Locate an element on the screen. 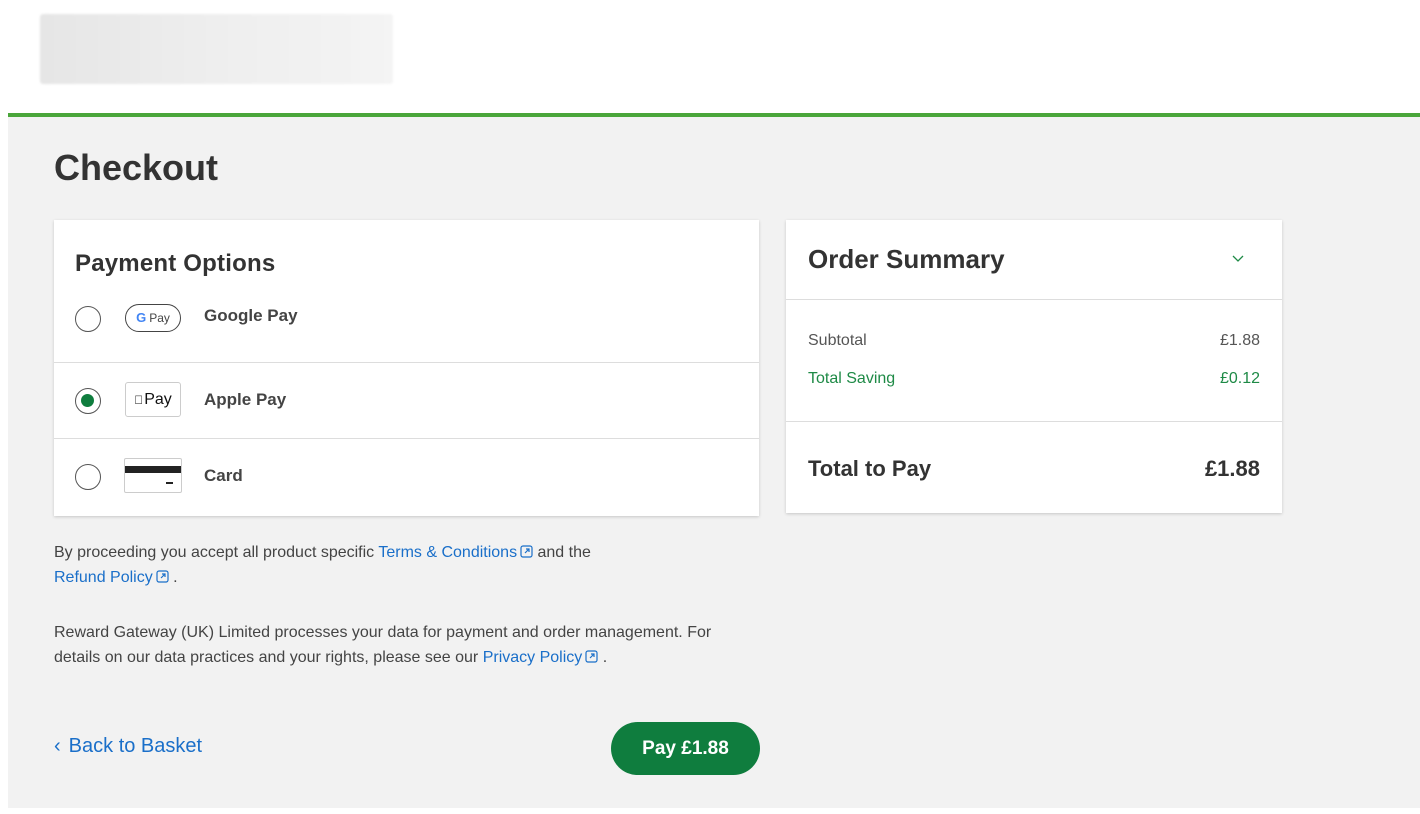 This screenshot has width=1420, height=814. apple-pay-radio is located at coordinates (88, 401).